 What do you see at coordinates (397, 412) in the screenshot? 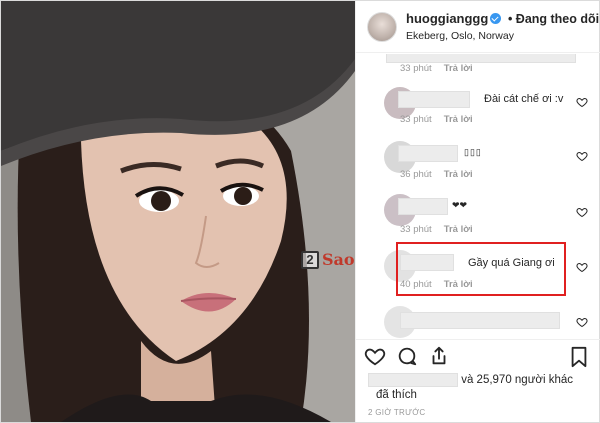
I see `post-timestamp: 2 GIỜ TRƯỚC` at bounding box center [397, 412].